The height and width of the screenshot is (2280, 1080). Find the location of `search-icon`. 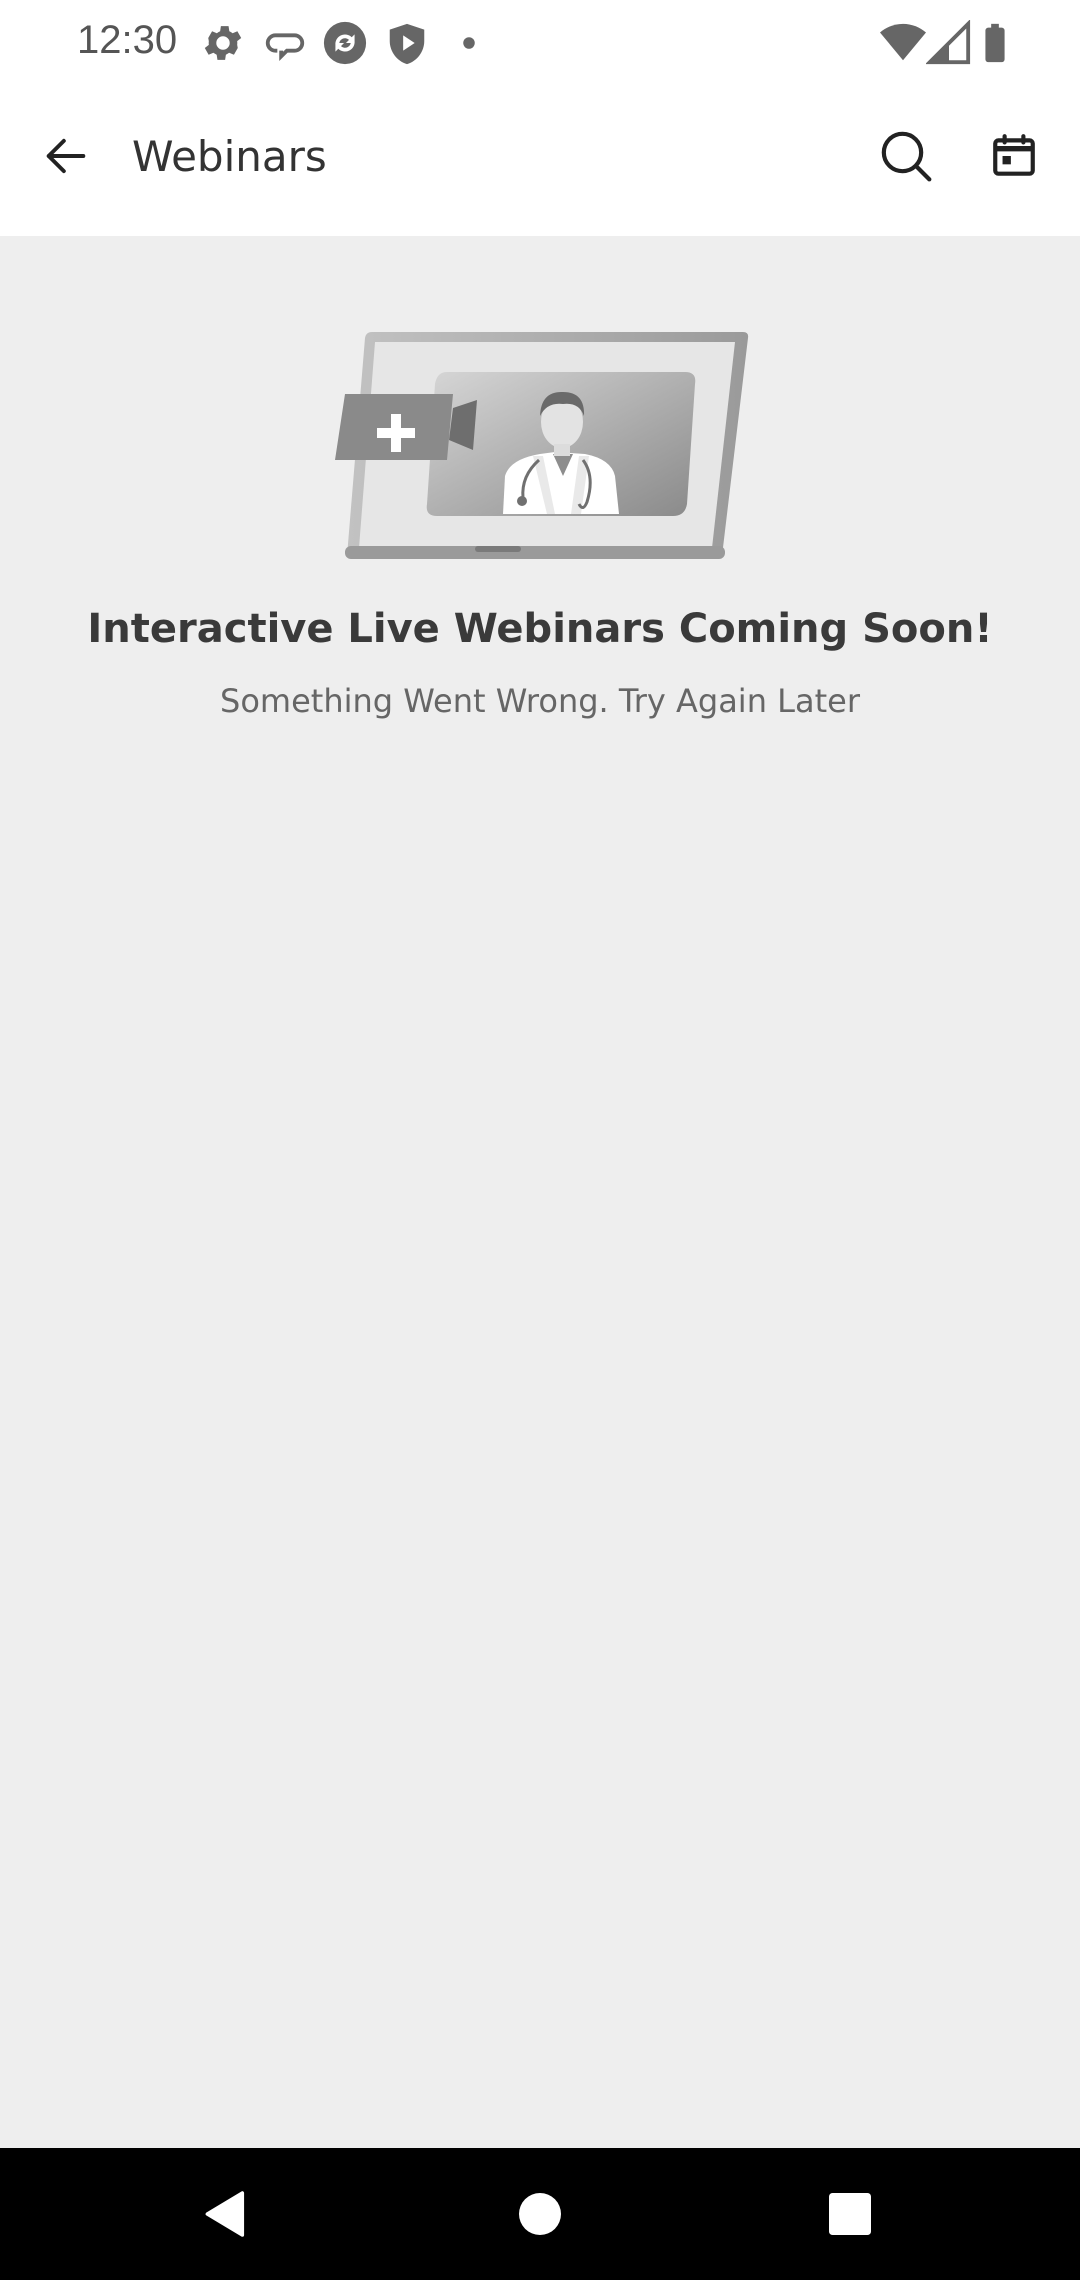

search-icon is located at coordinates (906, 156).